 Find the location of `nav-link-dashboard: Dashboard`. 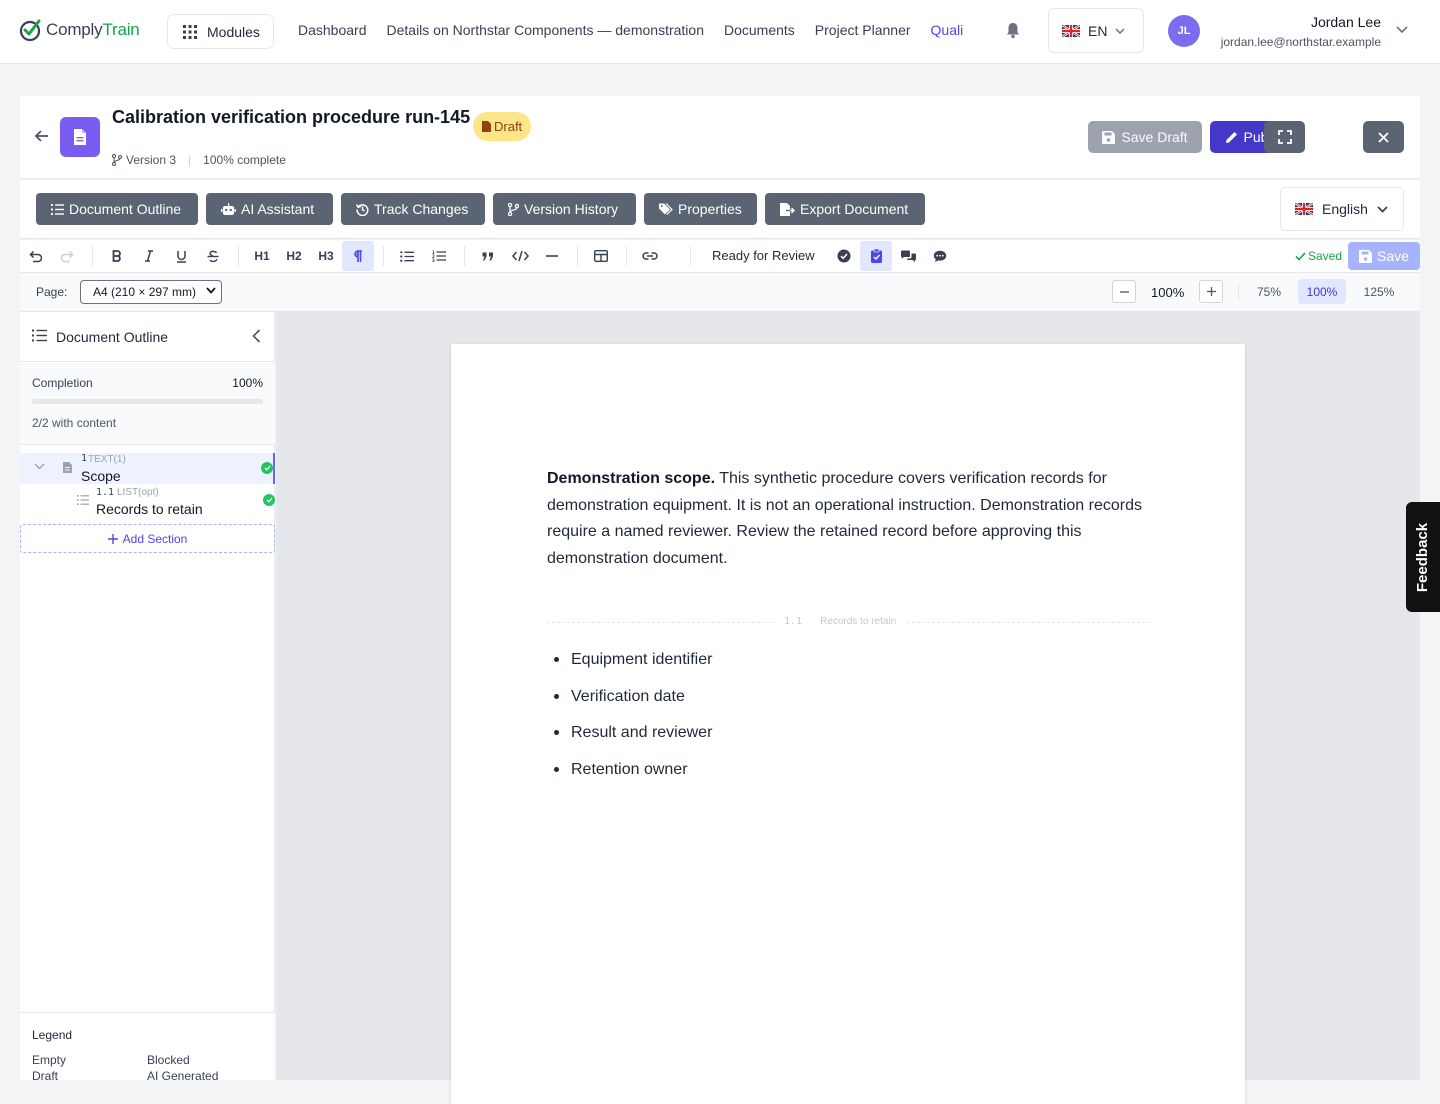

nav-link-dashboard: Dashboard is located at coordinates (332, 30).